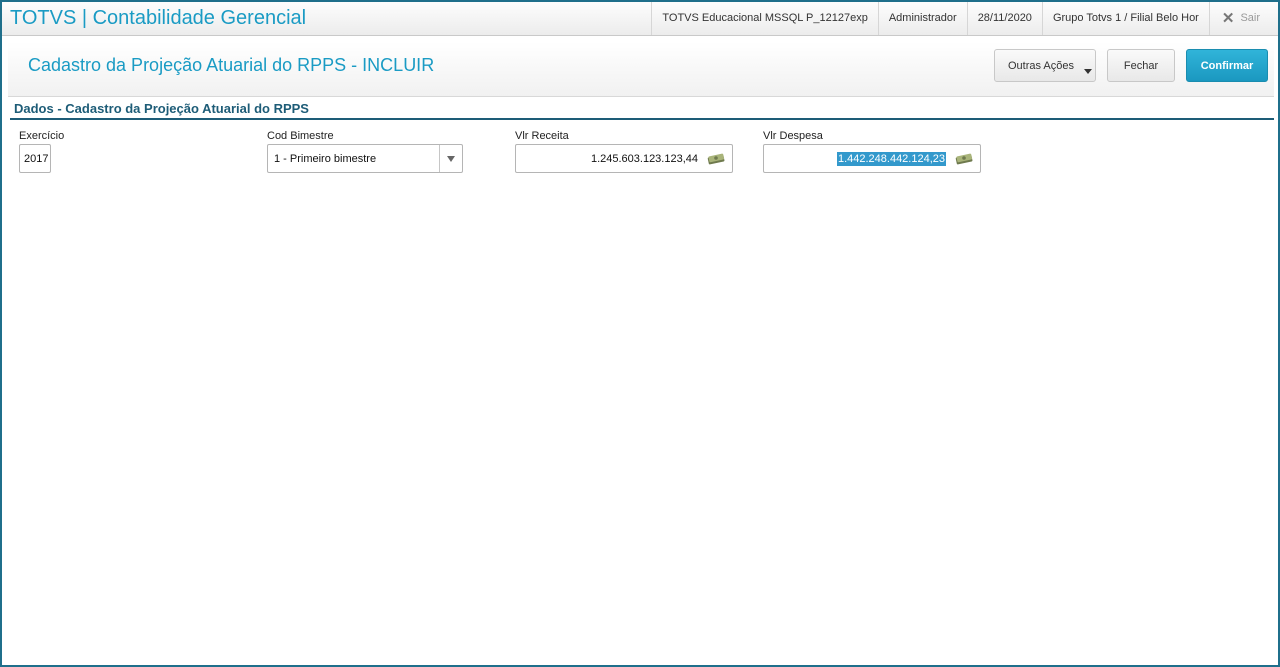 The image size is (1280, 667). What do you see at coordinates (542, 136) in the screenshot?
I see `vlr-receita-label: Vlr Receita` at bounding box center [542, 136].